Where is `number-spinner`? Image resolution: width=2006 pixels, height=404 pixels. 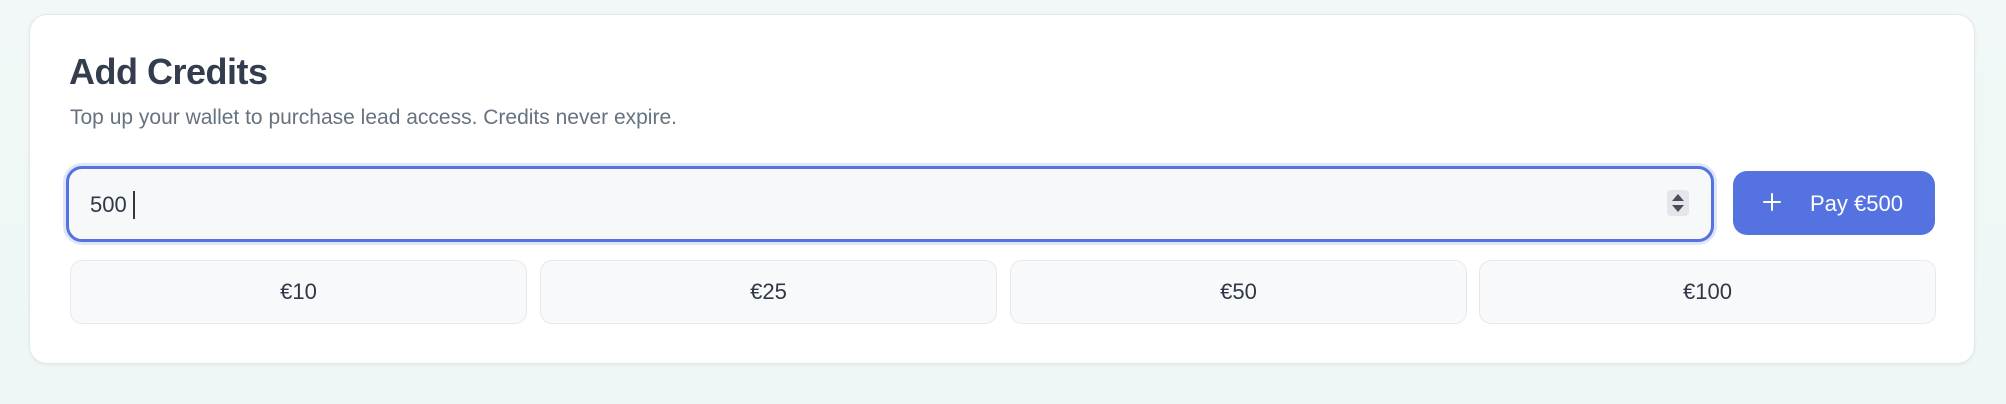
number-spinner is located at coordinates (1678, 203).